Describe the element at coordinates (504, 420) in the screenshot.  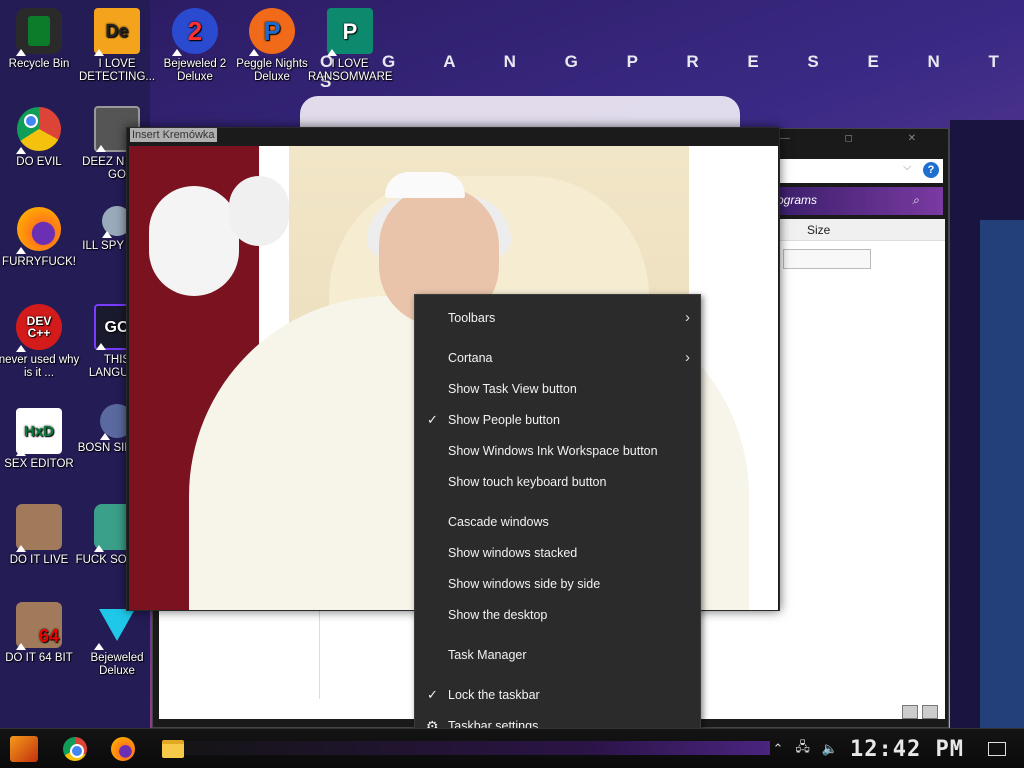
I see `menu-item-label: Show People button` at that location.